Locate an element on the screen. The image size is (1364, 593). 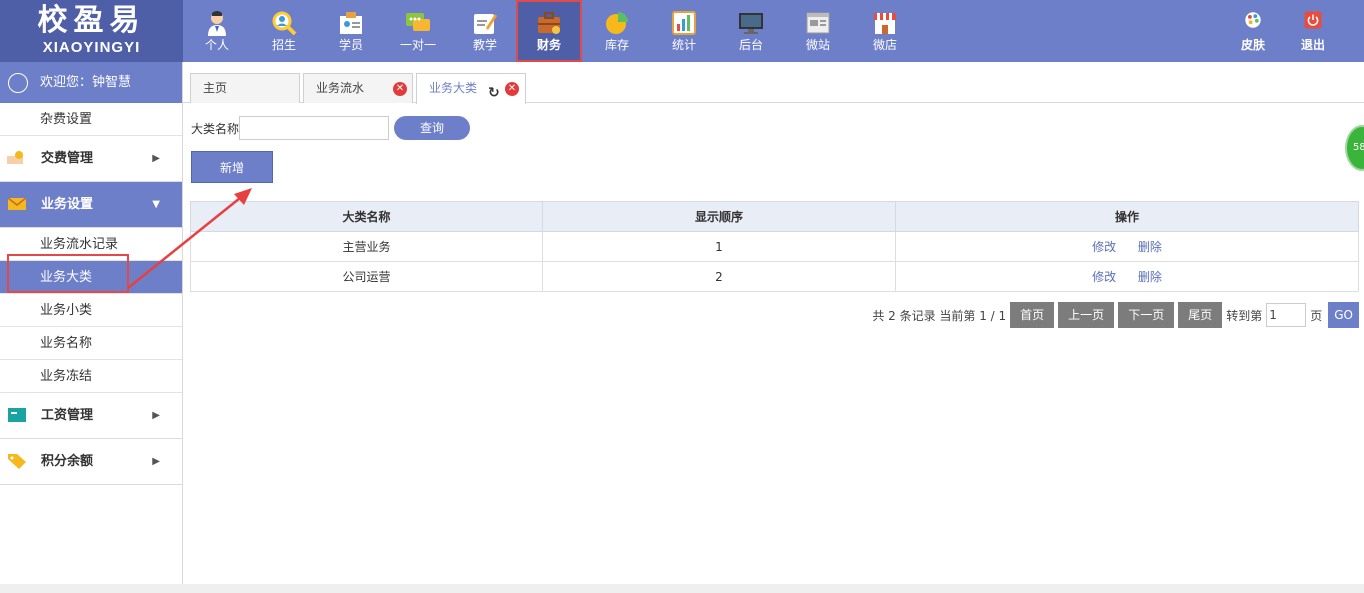
logo-subtitle: XIAOYINGYI is located at coordinates (91, 47).